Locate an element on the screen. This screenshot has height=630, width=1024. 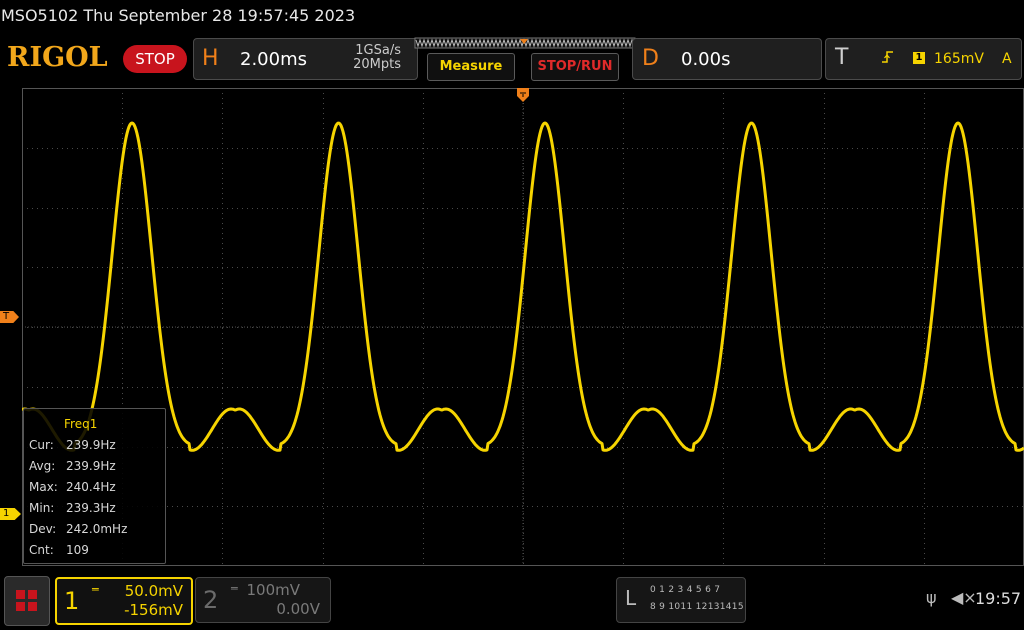
memory-position-bar is located at coordinates (525, 43).